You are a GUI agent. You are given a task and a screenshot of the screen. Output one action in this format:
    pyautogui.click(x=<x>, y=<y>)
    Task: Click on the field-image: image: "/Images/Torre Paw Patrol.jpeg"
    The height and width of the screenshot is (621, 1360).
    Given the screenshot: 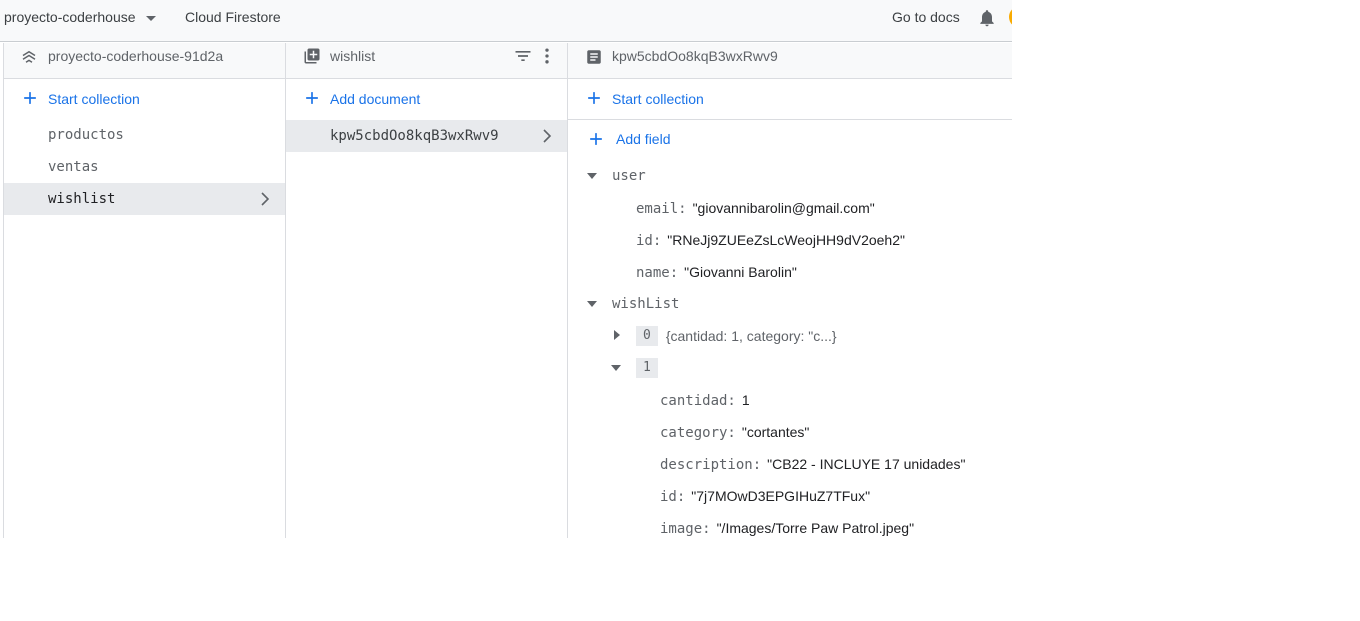 What is the action you would take?
    pyautogui.click(x=787, y=525)
    